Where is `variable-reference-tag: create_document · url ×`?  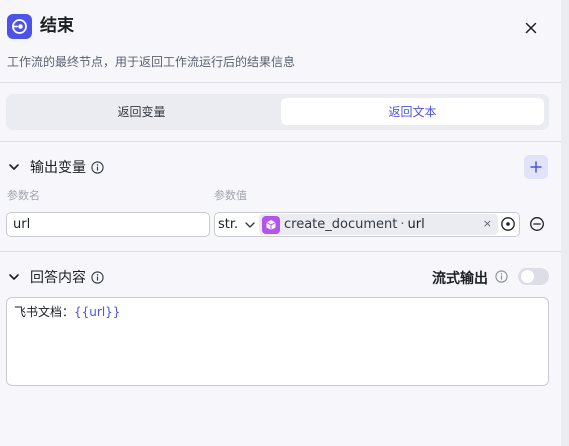 variable-reference-tag: create_document · url × is located at coordinates (378, 224).